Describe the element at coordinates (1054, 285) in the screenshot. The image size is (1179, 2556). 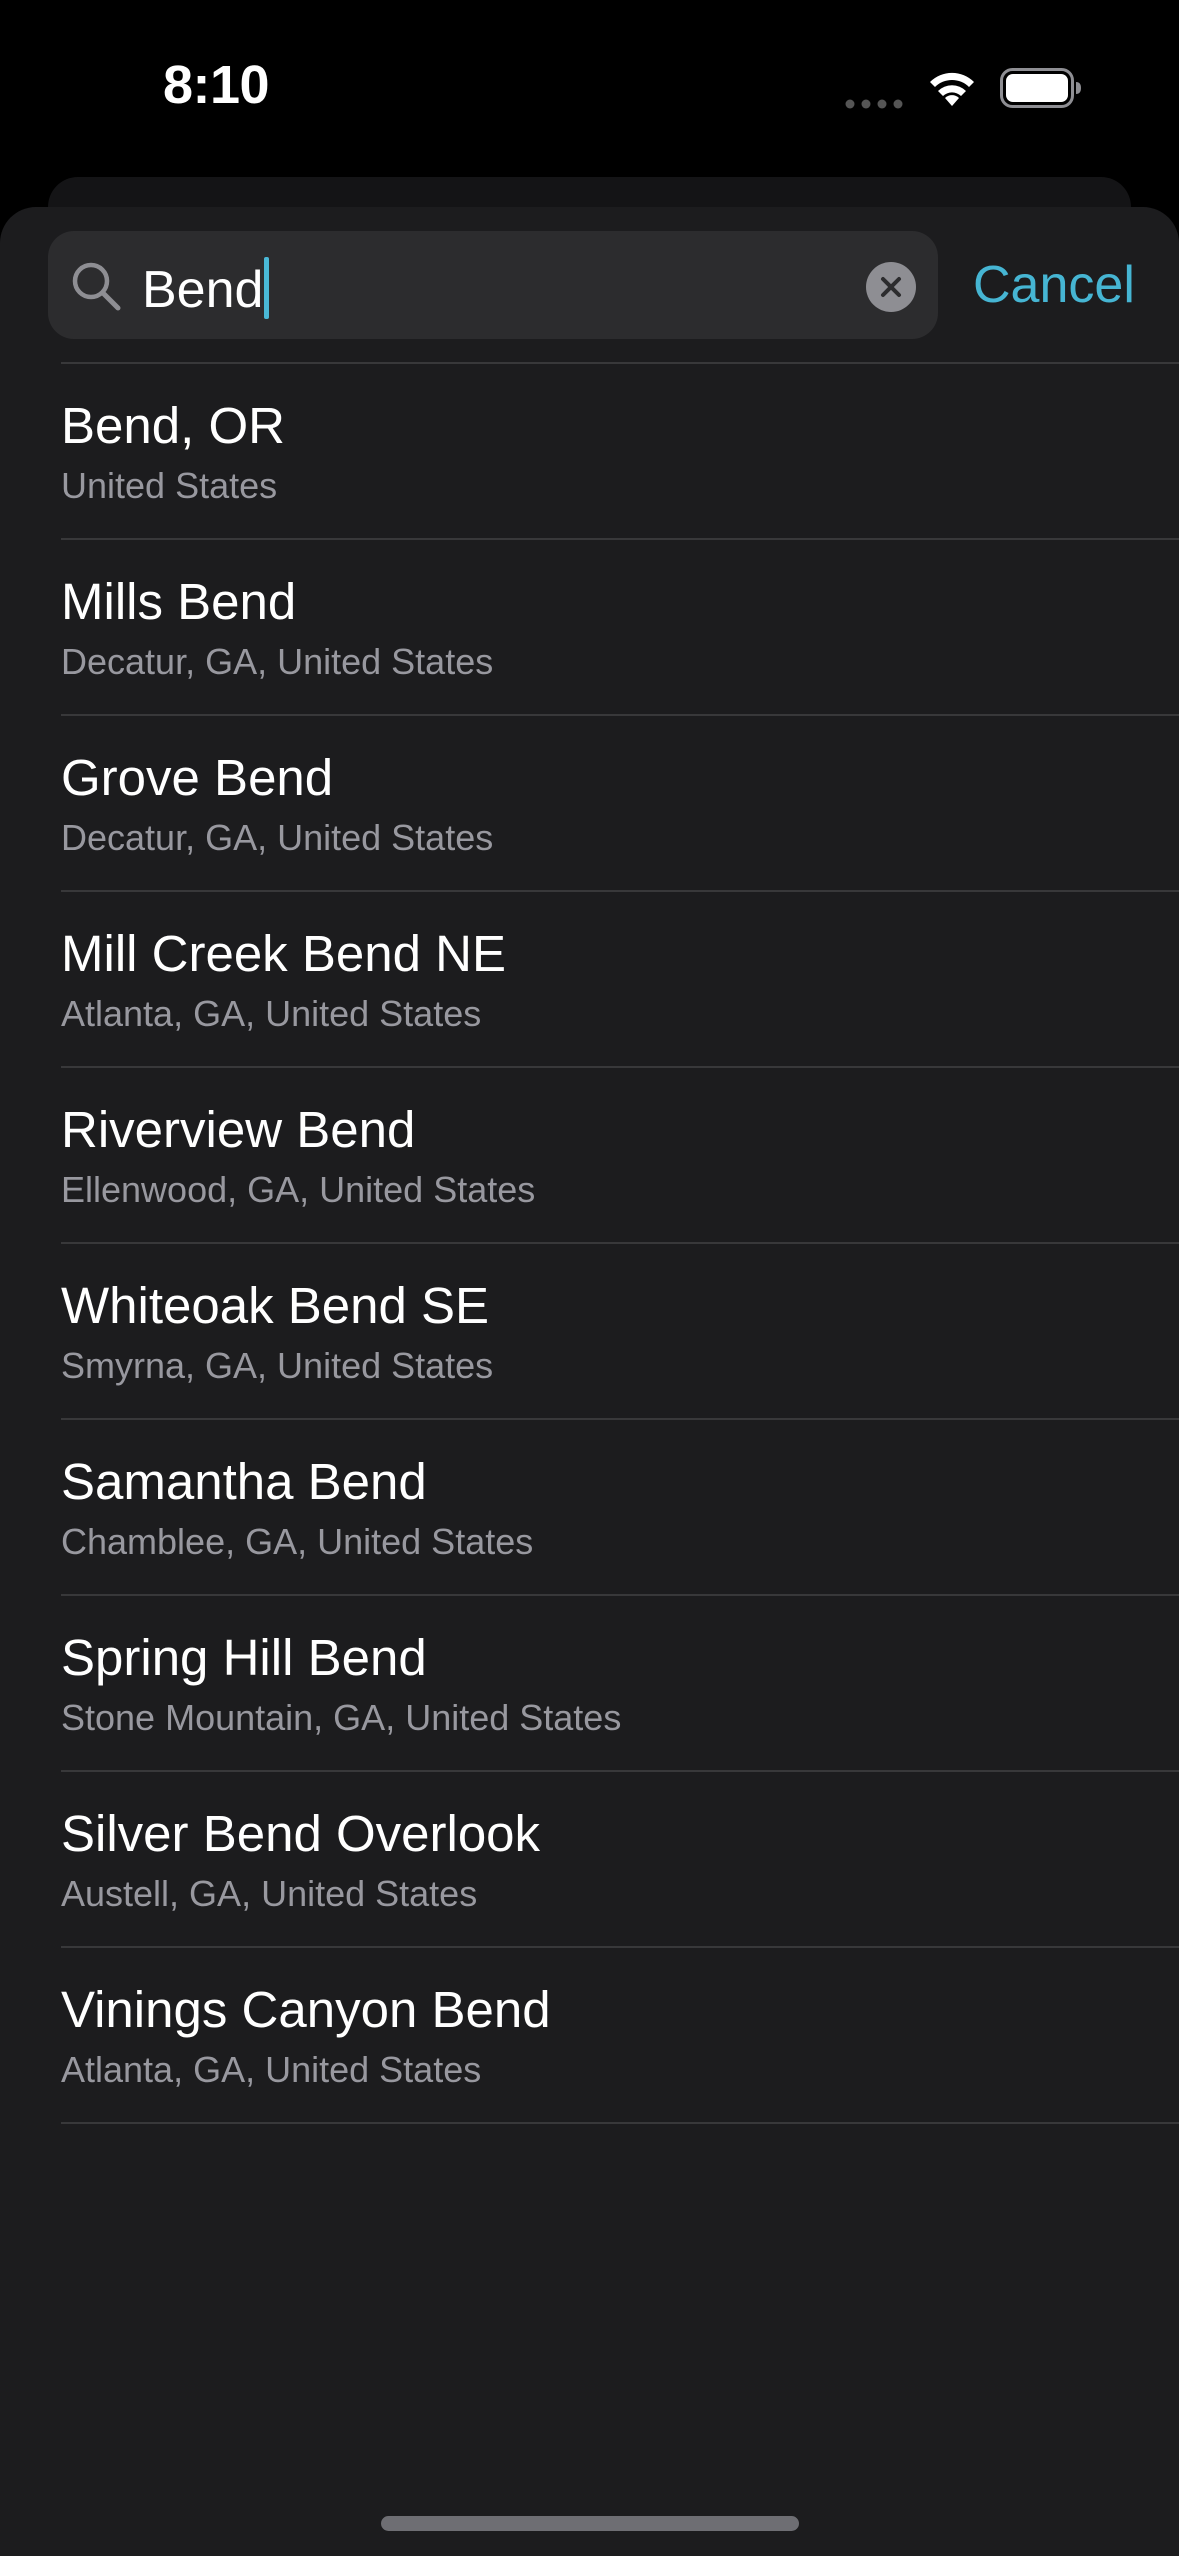
I see `cancel-button: Cancel` at that location.